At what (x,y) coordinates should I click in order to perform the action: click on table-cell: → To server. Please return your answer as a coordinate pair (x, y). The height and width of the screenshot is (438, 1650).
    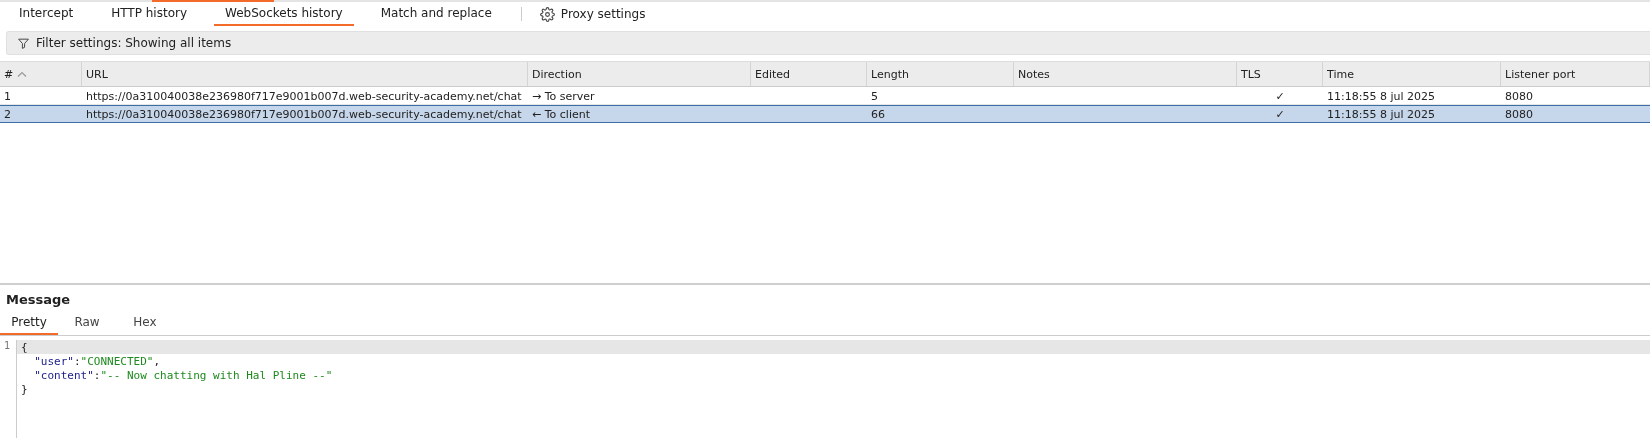
    Looking at the image, I should click on (563, 96).